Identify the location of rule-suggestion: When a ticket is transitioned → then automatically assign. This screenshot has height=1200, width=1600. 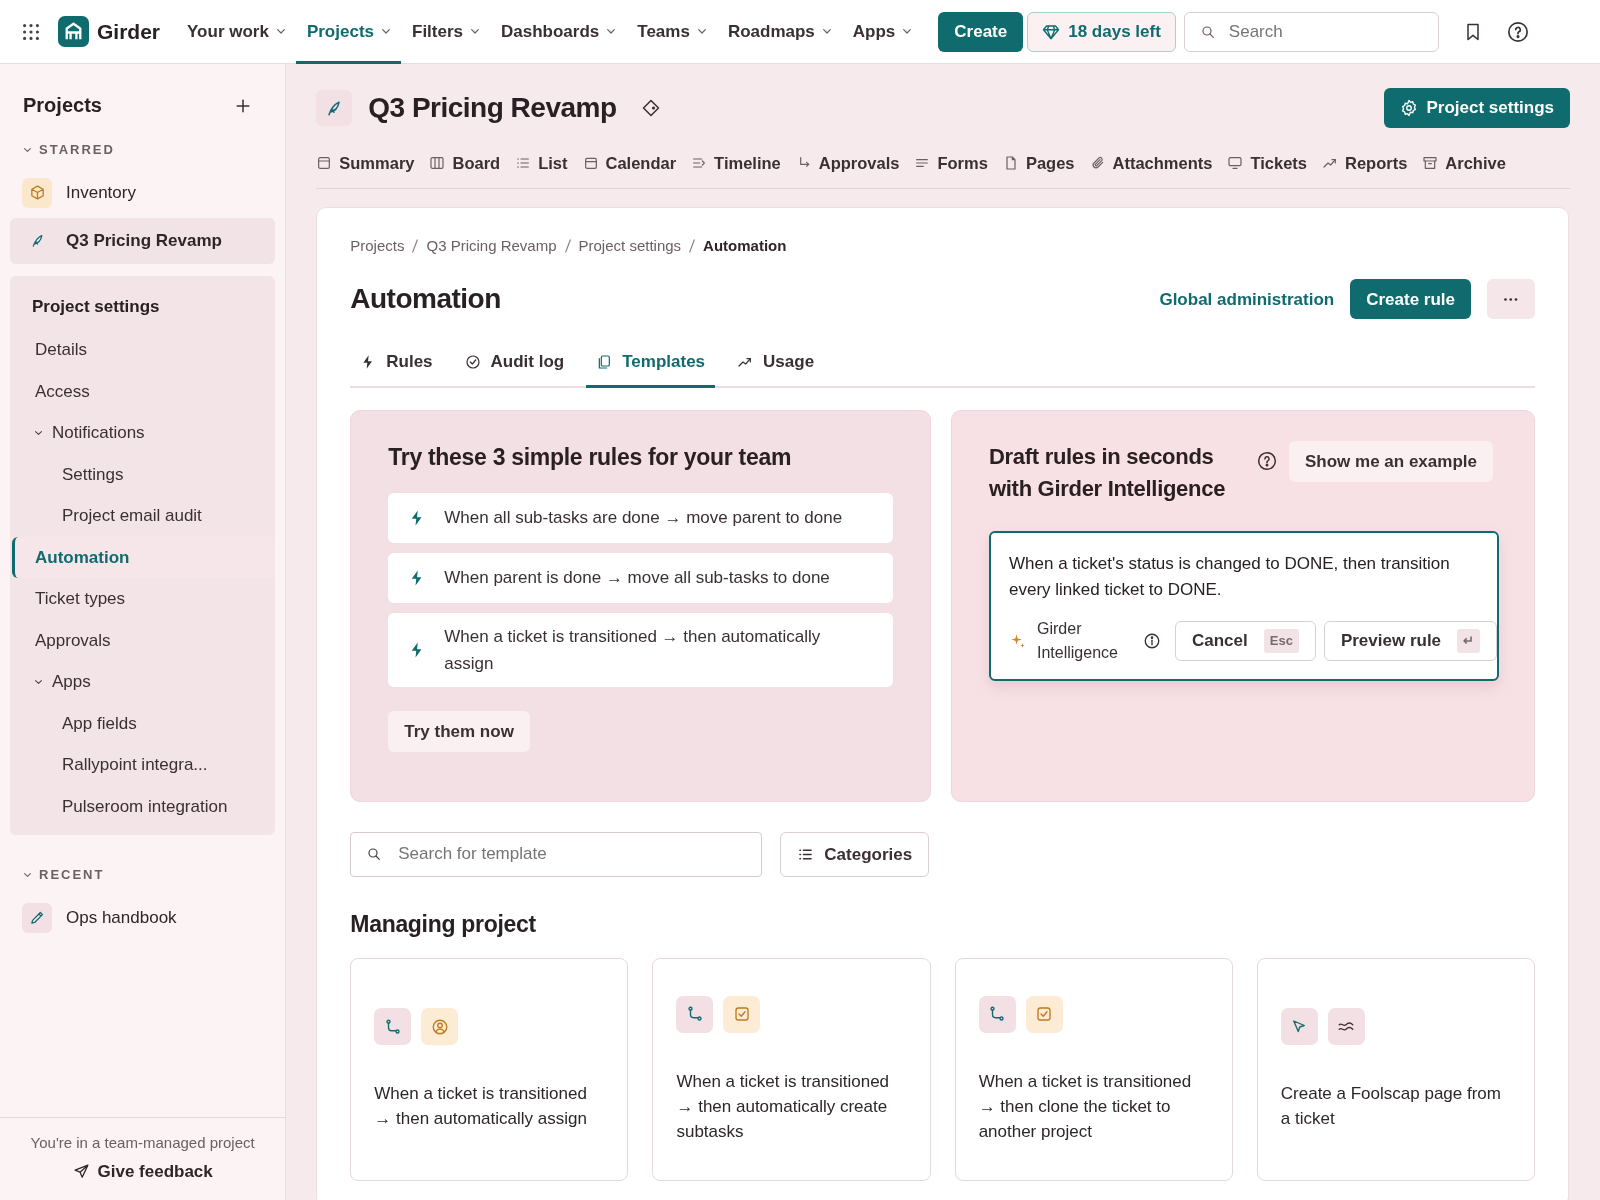
(640, 649).